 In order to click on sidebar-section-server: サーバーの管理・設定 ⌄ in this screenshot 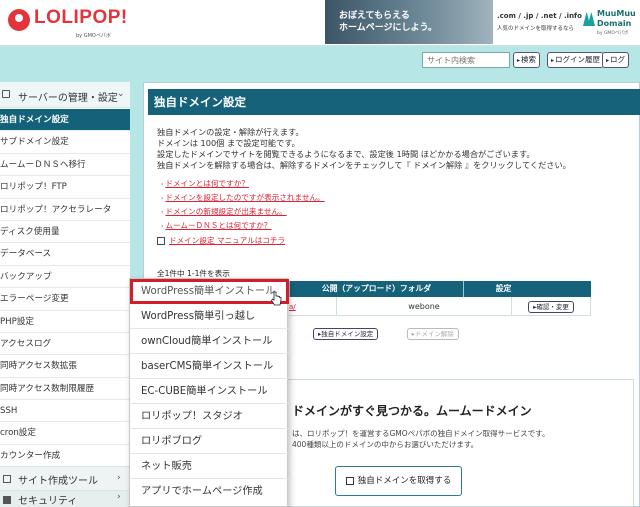, I will do `click(65, 95)`.